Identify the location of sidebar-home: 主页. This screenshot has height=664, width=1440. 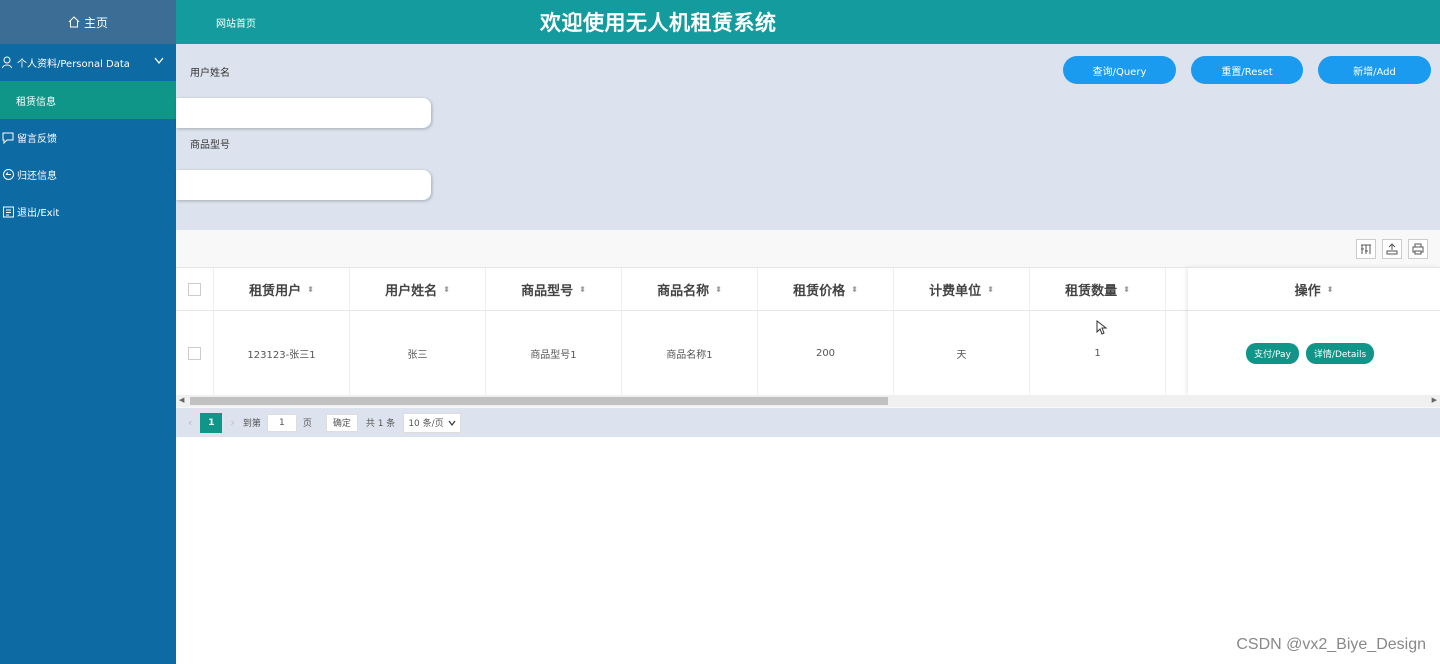
(88, 22).